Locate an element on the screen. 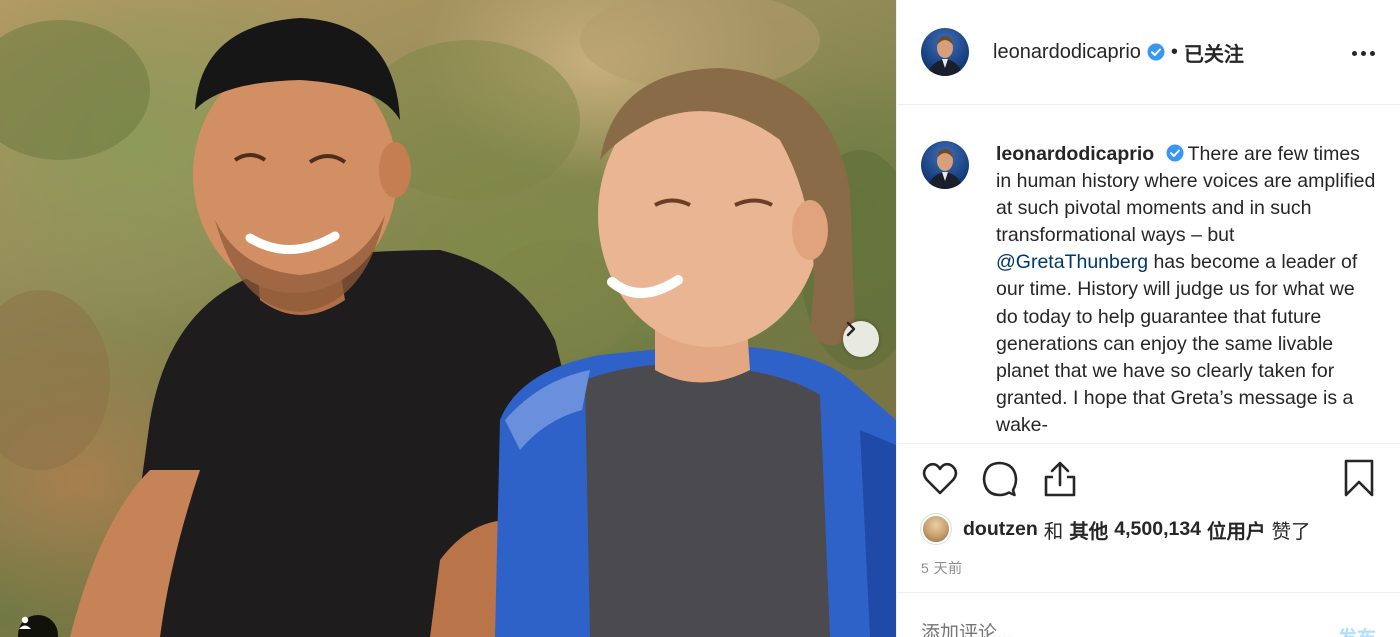 This screenshot has width=1400, height=637. more-options-button is located at coordinates (1363, 53).